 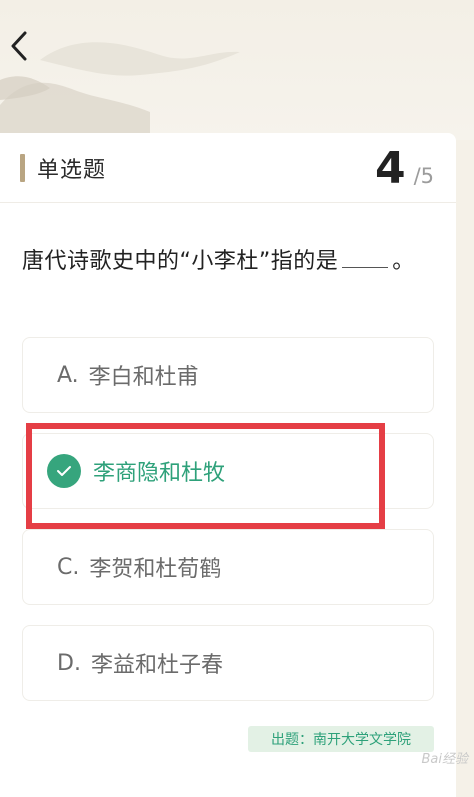 I want to click on question-end: 。, so click(x=403, y=261).